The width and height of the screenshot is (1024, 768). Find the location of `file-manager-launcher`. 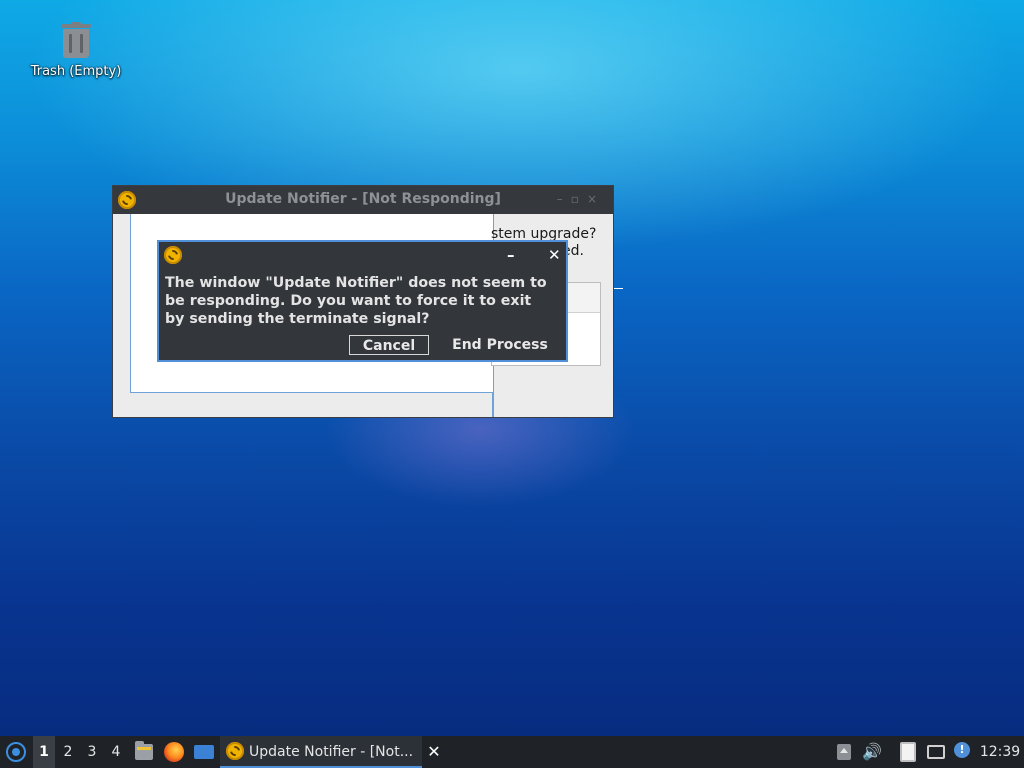

file-manager-launcher is located at coordinates (144, 752).